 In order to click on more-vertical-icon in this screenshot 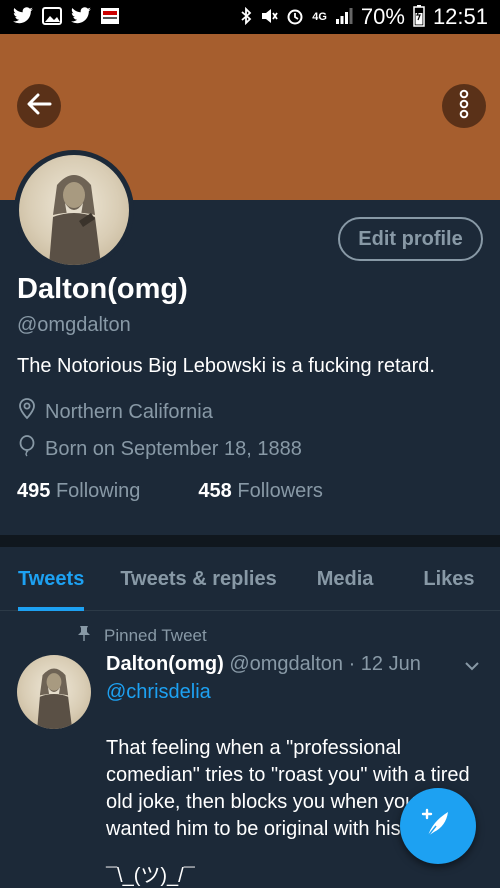, I will do `click(464, 106)`.